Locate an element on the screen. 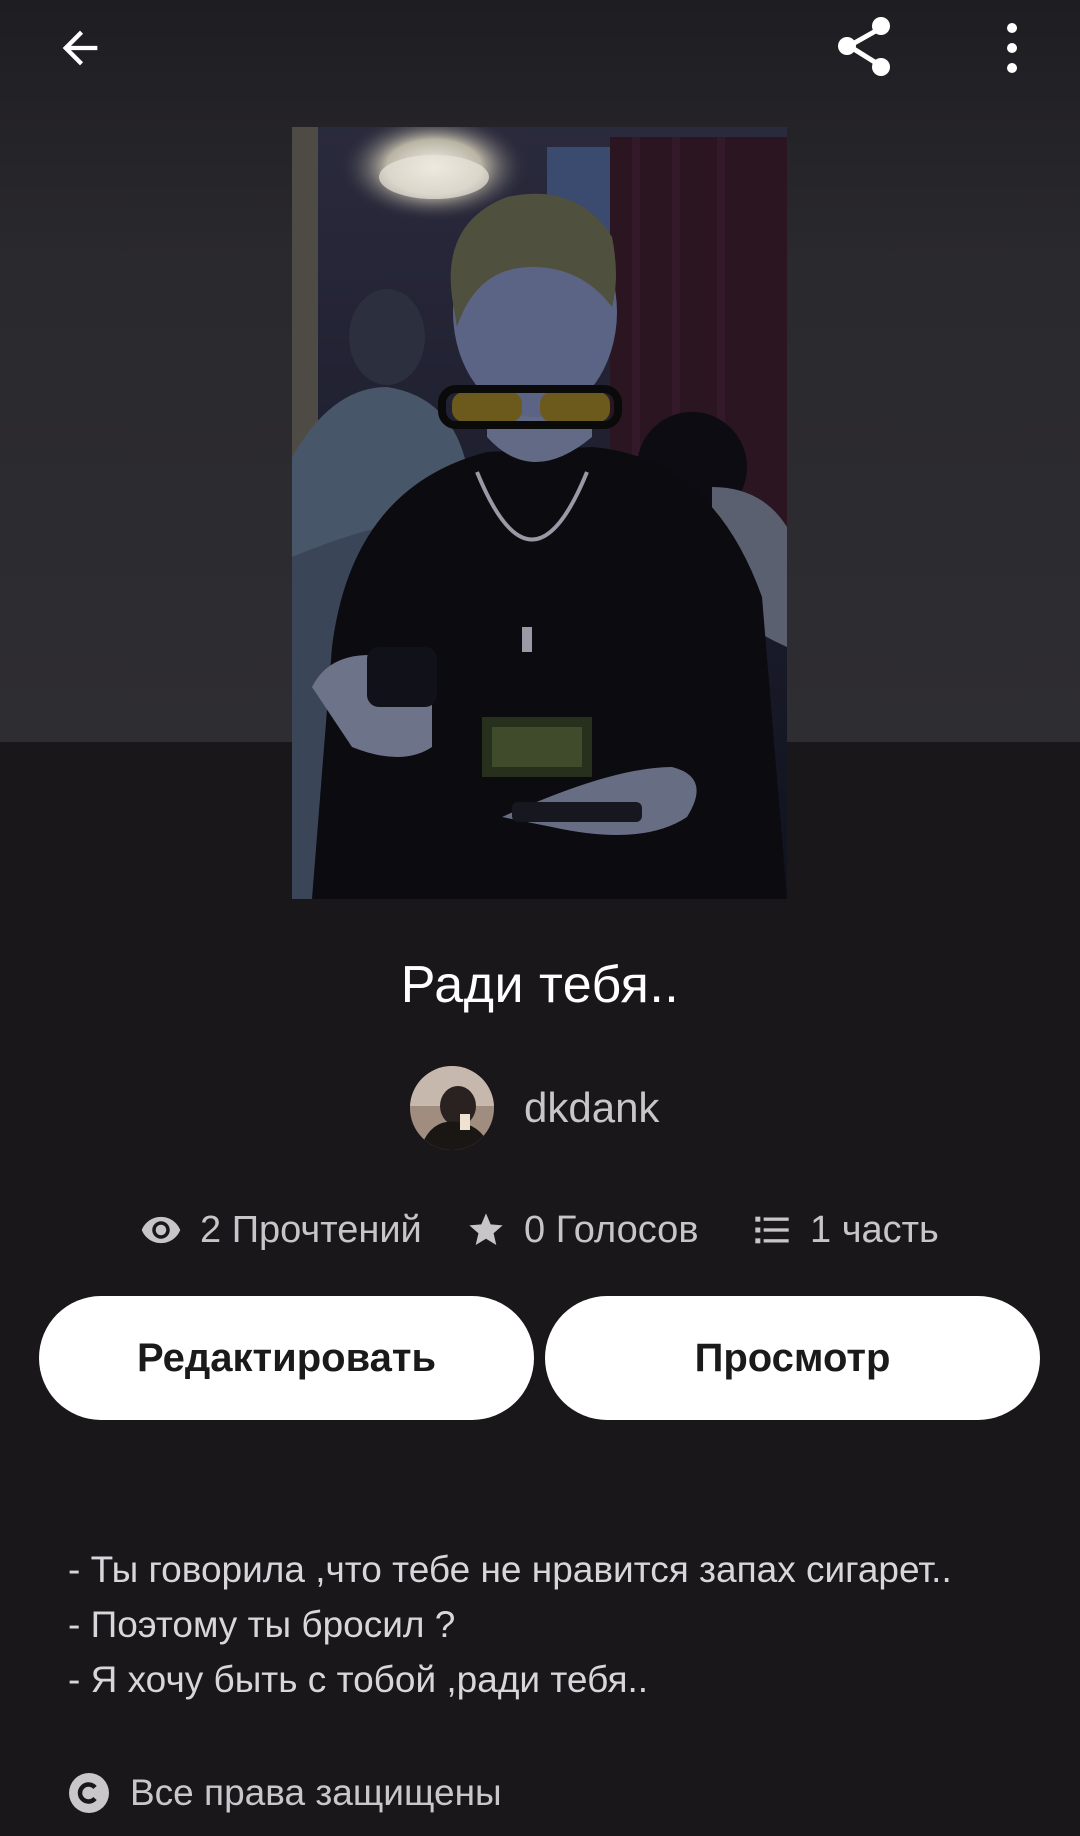 The image size is (1080, 1836). copyright-text: Все права защищены is located at coordinates (316, 1792).